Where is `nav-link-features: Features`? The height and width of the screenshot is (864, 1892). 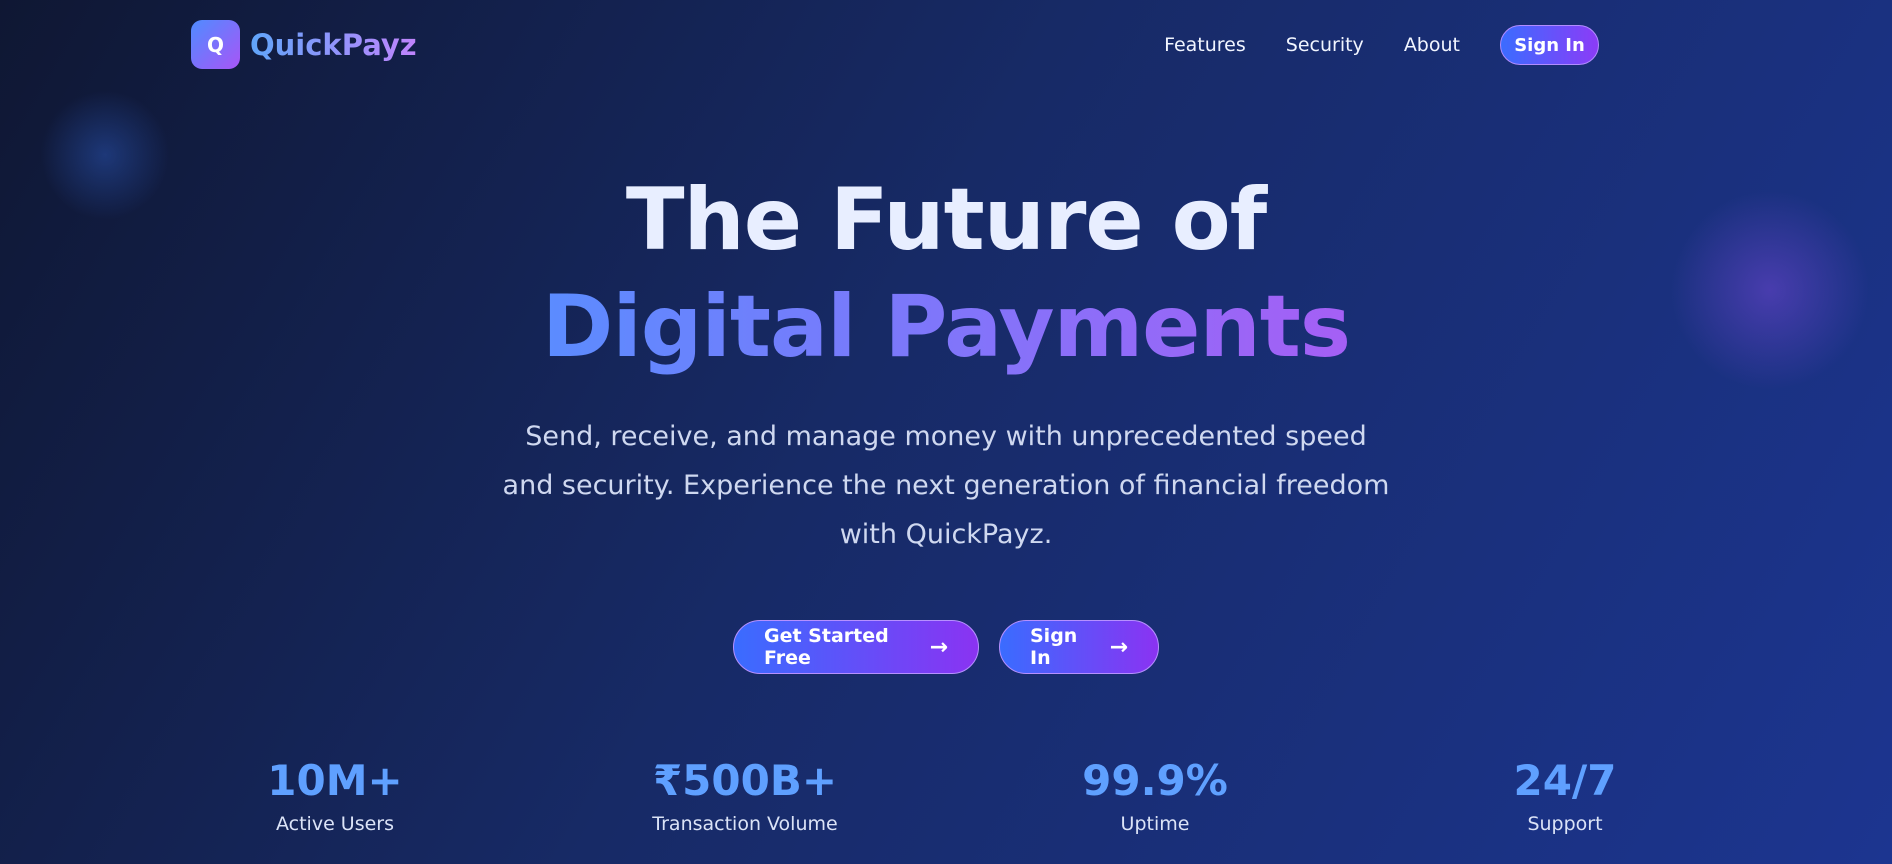 nav-link-features: Features is located at coordinates (1205, 45).